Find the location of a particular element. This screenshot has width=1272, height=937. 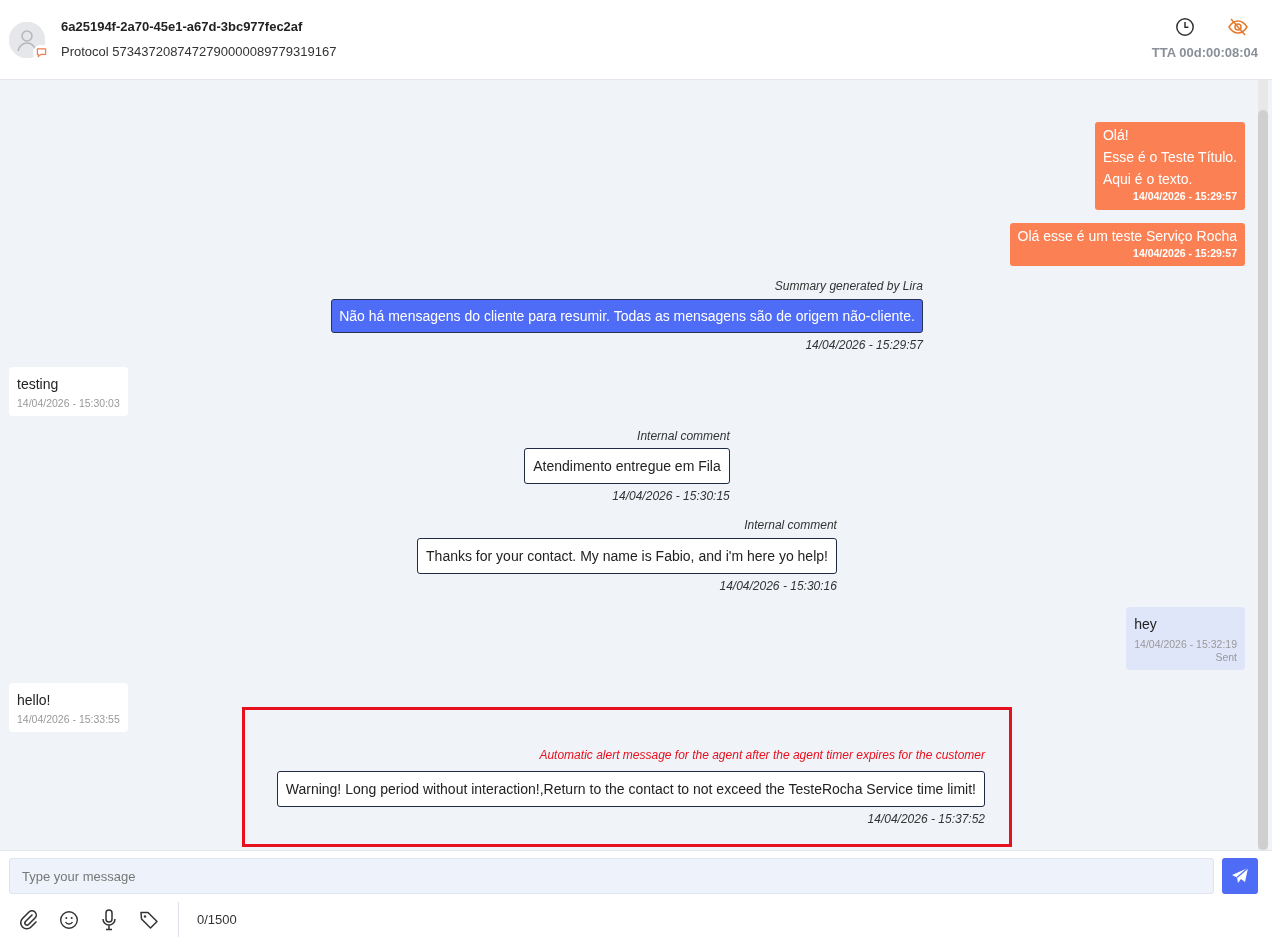

message-bubble: Não há mensagens do cliente para resumir. Todas as mensagens são de origem não-cliente. is located at coordinates (627, 316).